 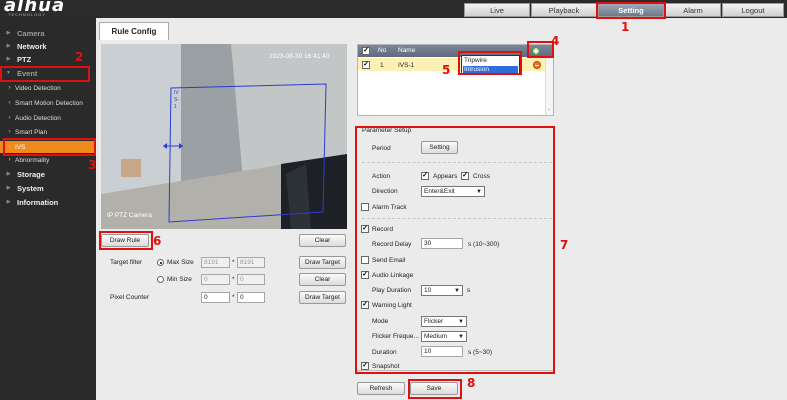 What do you see at coordinates (564, 10) in the screenshot?
I see `nav-playback: Playback` at bounding box center [564, 10].